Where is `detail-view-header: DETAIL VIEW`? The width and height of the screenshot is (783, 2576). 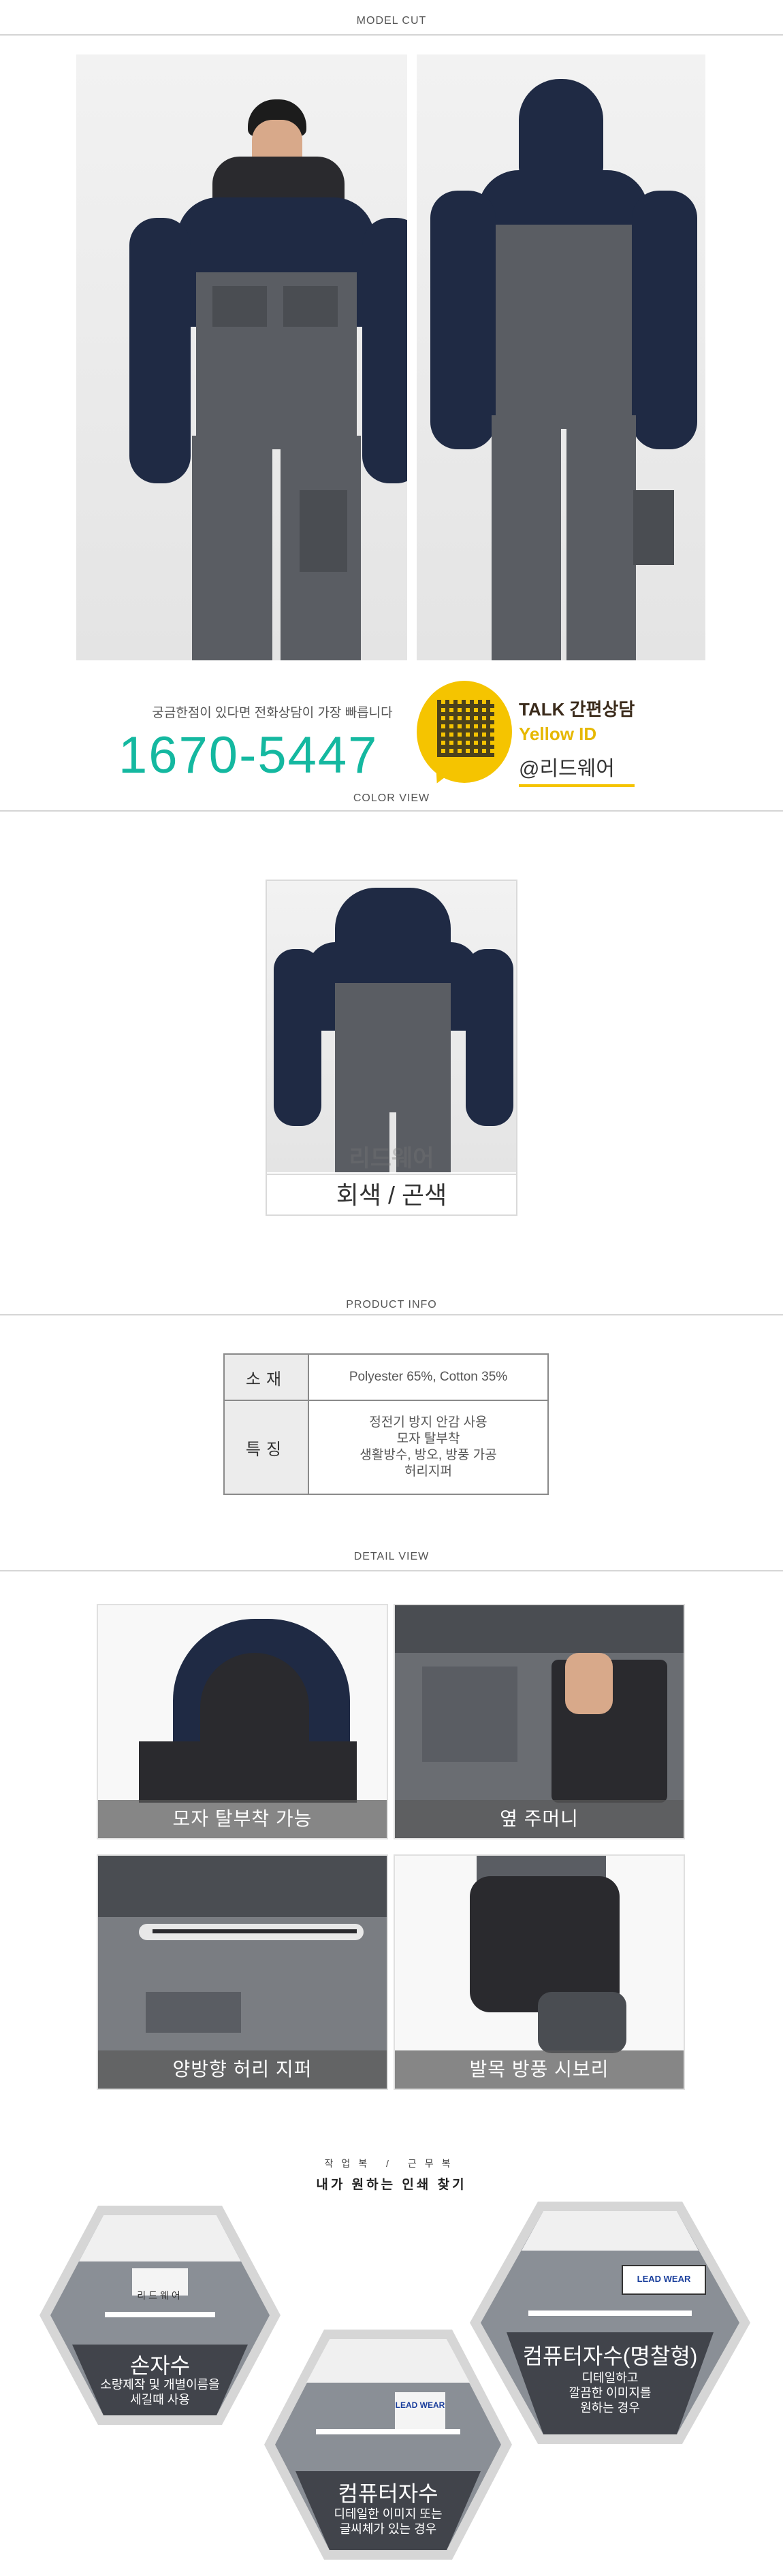
detail-view-header: DETAIL VIEW is located at coordinates (391, 1557).